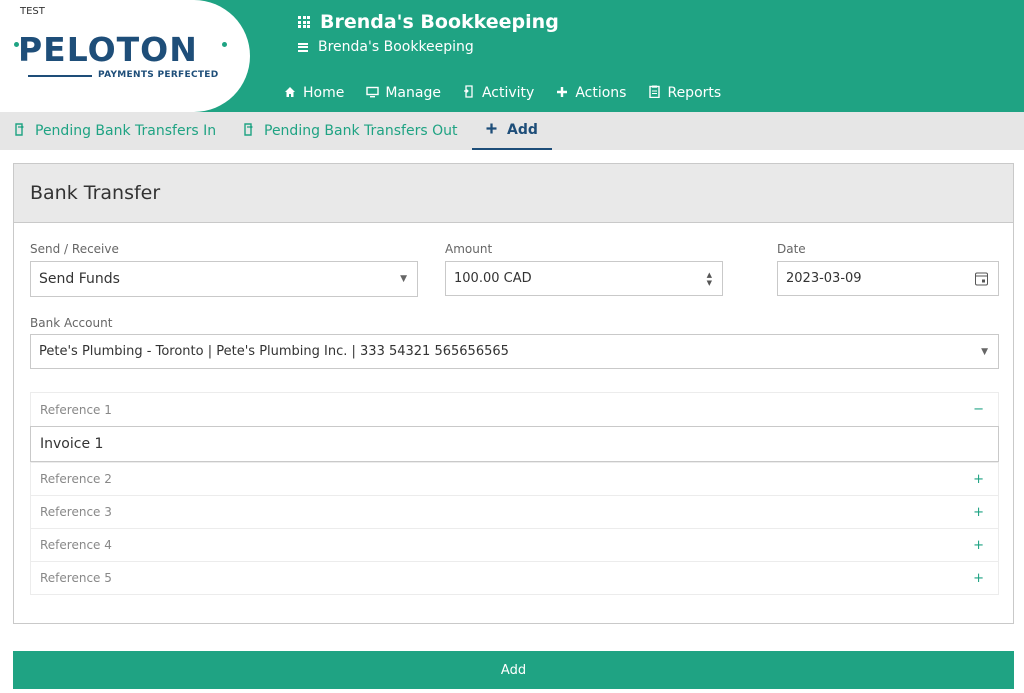  Describe the element at coordinates (522, 130) in the screenshot. I see `tab-add-label: Add` at that location.